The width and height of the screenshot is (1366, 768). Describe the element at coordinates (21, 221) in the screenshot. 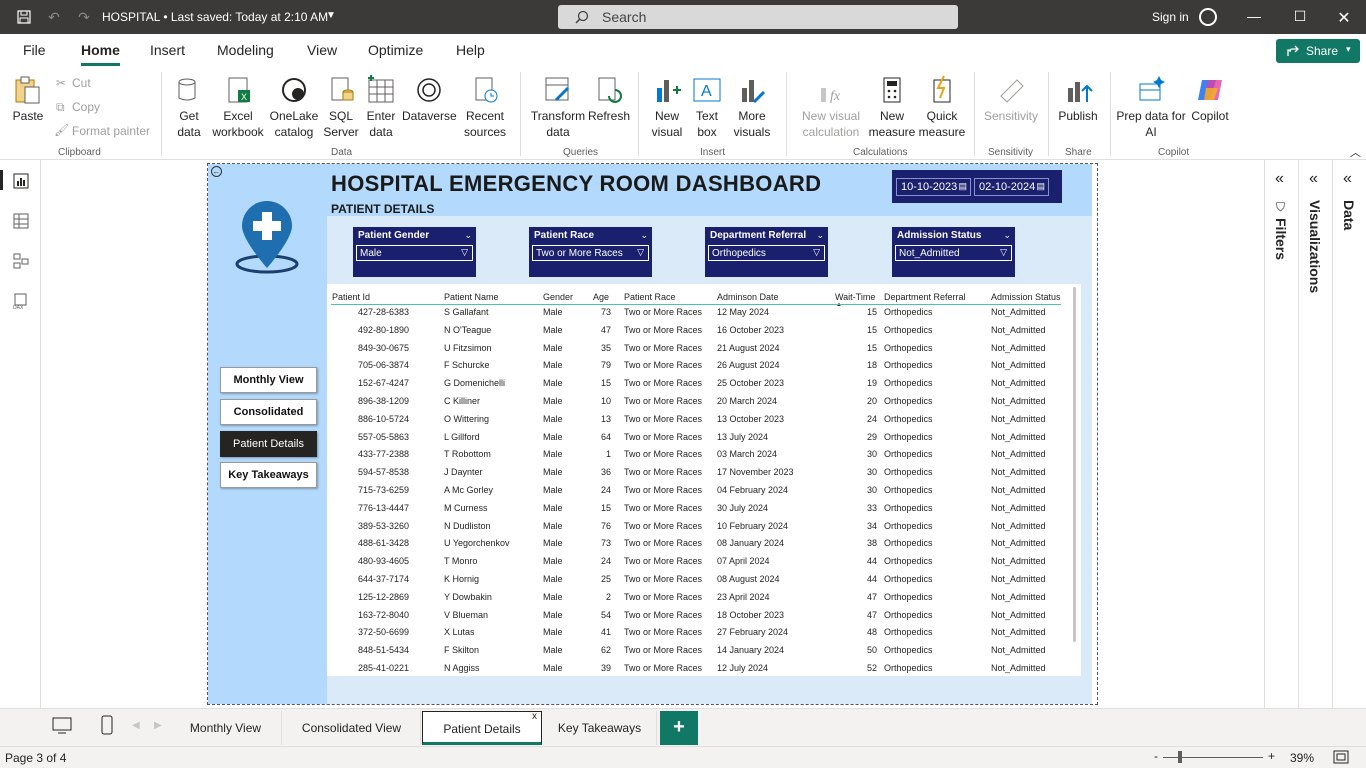

I see `table-view-icon` at that location.